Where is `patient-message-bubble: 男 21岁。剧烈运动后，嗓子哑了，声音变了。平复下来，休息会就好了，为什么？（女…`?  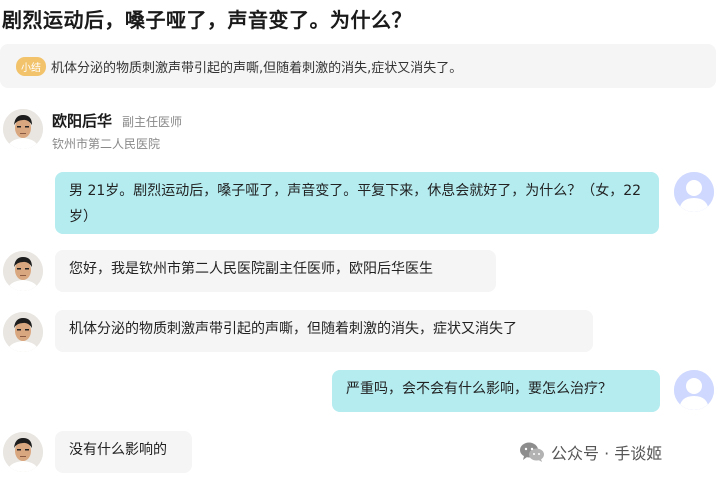 patient-message-bubble: 男 21岁。剧烈运动后，嗓子哑了，声音变了。平复下来，休息会就好了，为什么？（女… is located at coordinates (357, 203).